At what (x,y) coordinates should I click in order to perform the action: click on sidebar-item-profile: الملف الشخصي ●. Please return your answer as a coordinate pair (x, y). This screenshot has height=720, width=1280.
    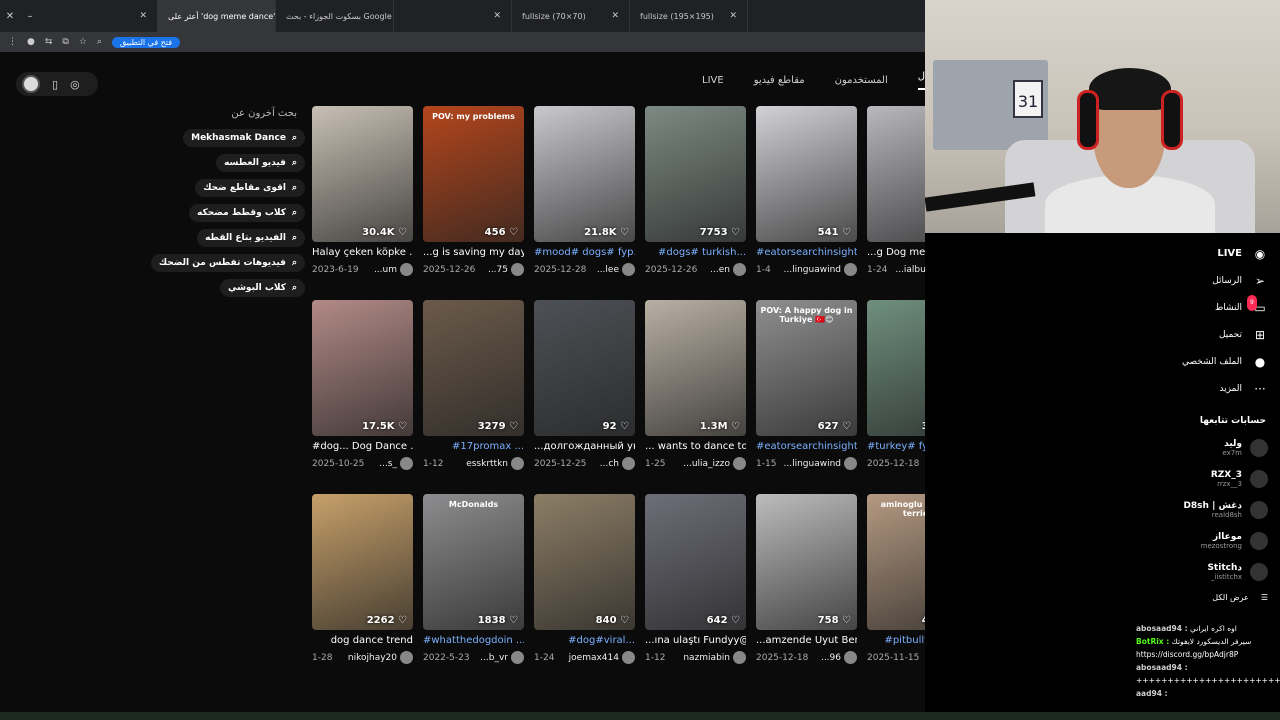
    Looking at the image, I should click on (1205, 361).